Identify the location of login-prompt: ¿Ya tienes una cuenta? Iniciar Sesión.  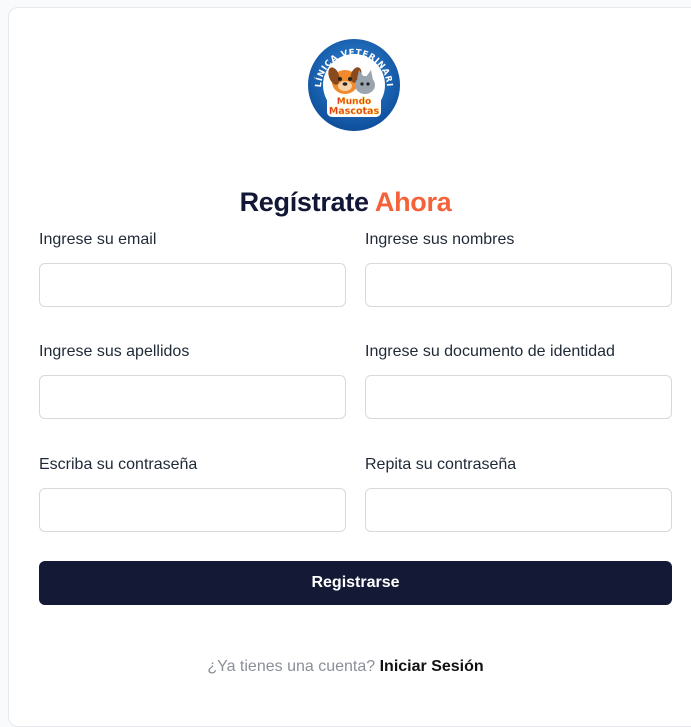
(345, 667).